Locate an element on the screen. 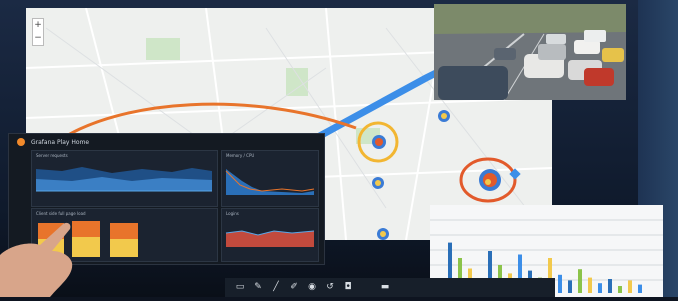  presenter-hand is located at coordinates (36, 259).